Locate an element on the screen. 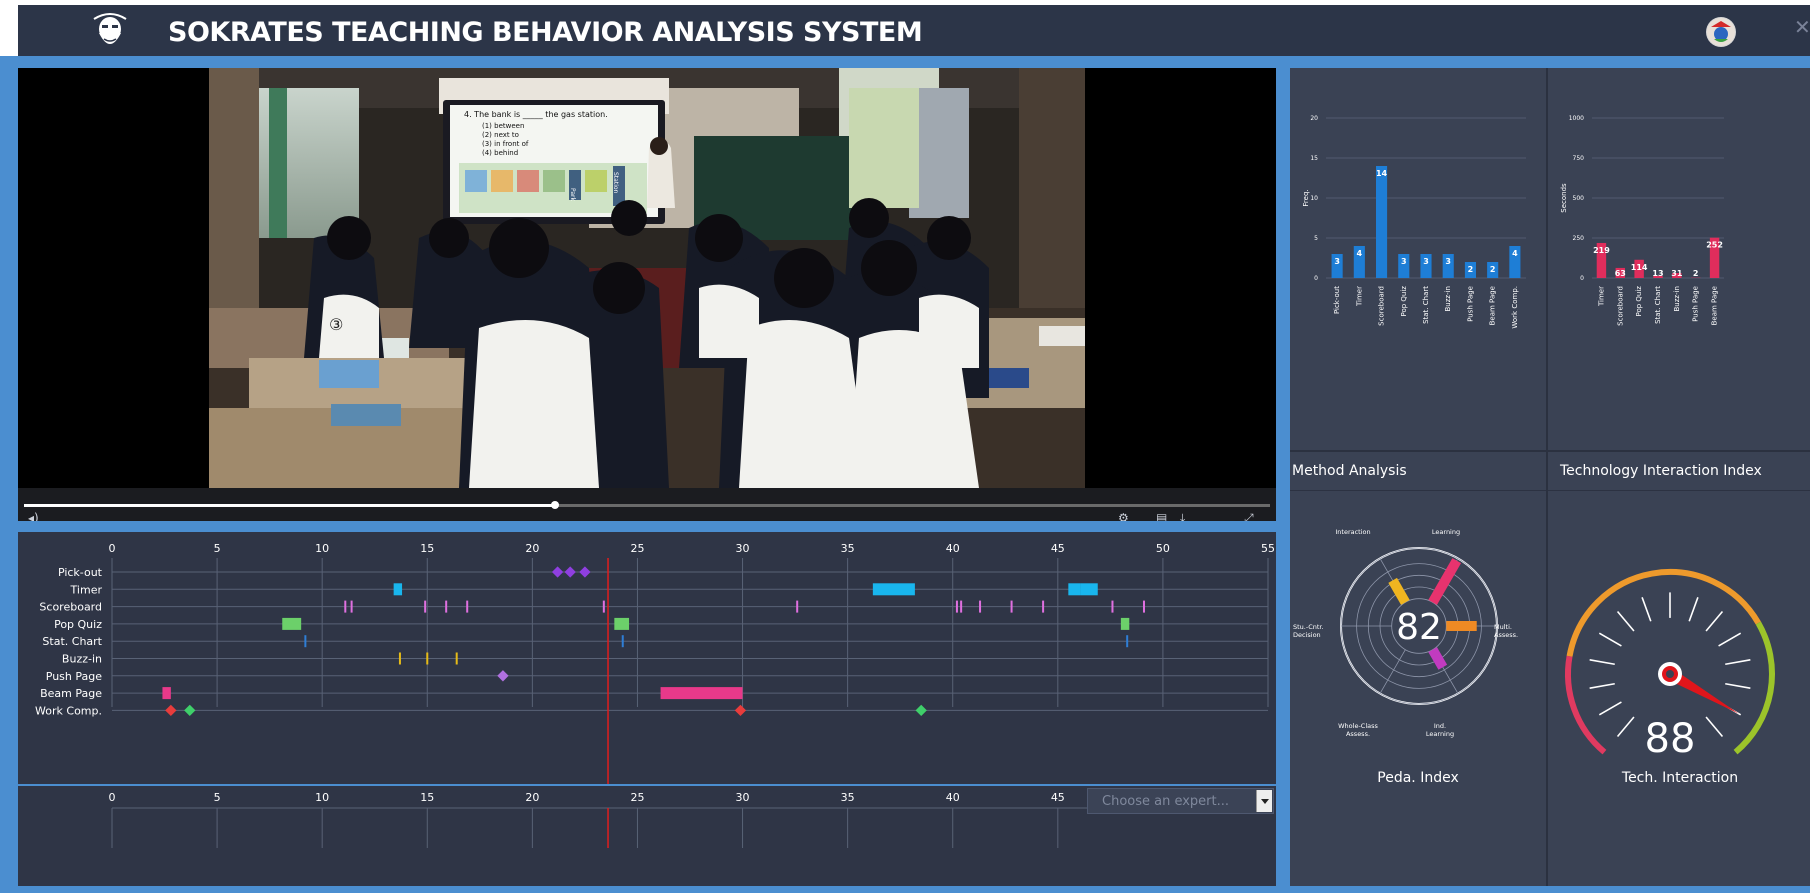 This screenshot has height=893, width=1810. tech-title-underline is located at coordinates (1679, 490).